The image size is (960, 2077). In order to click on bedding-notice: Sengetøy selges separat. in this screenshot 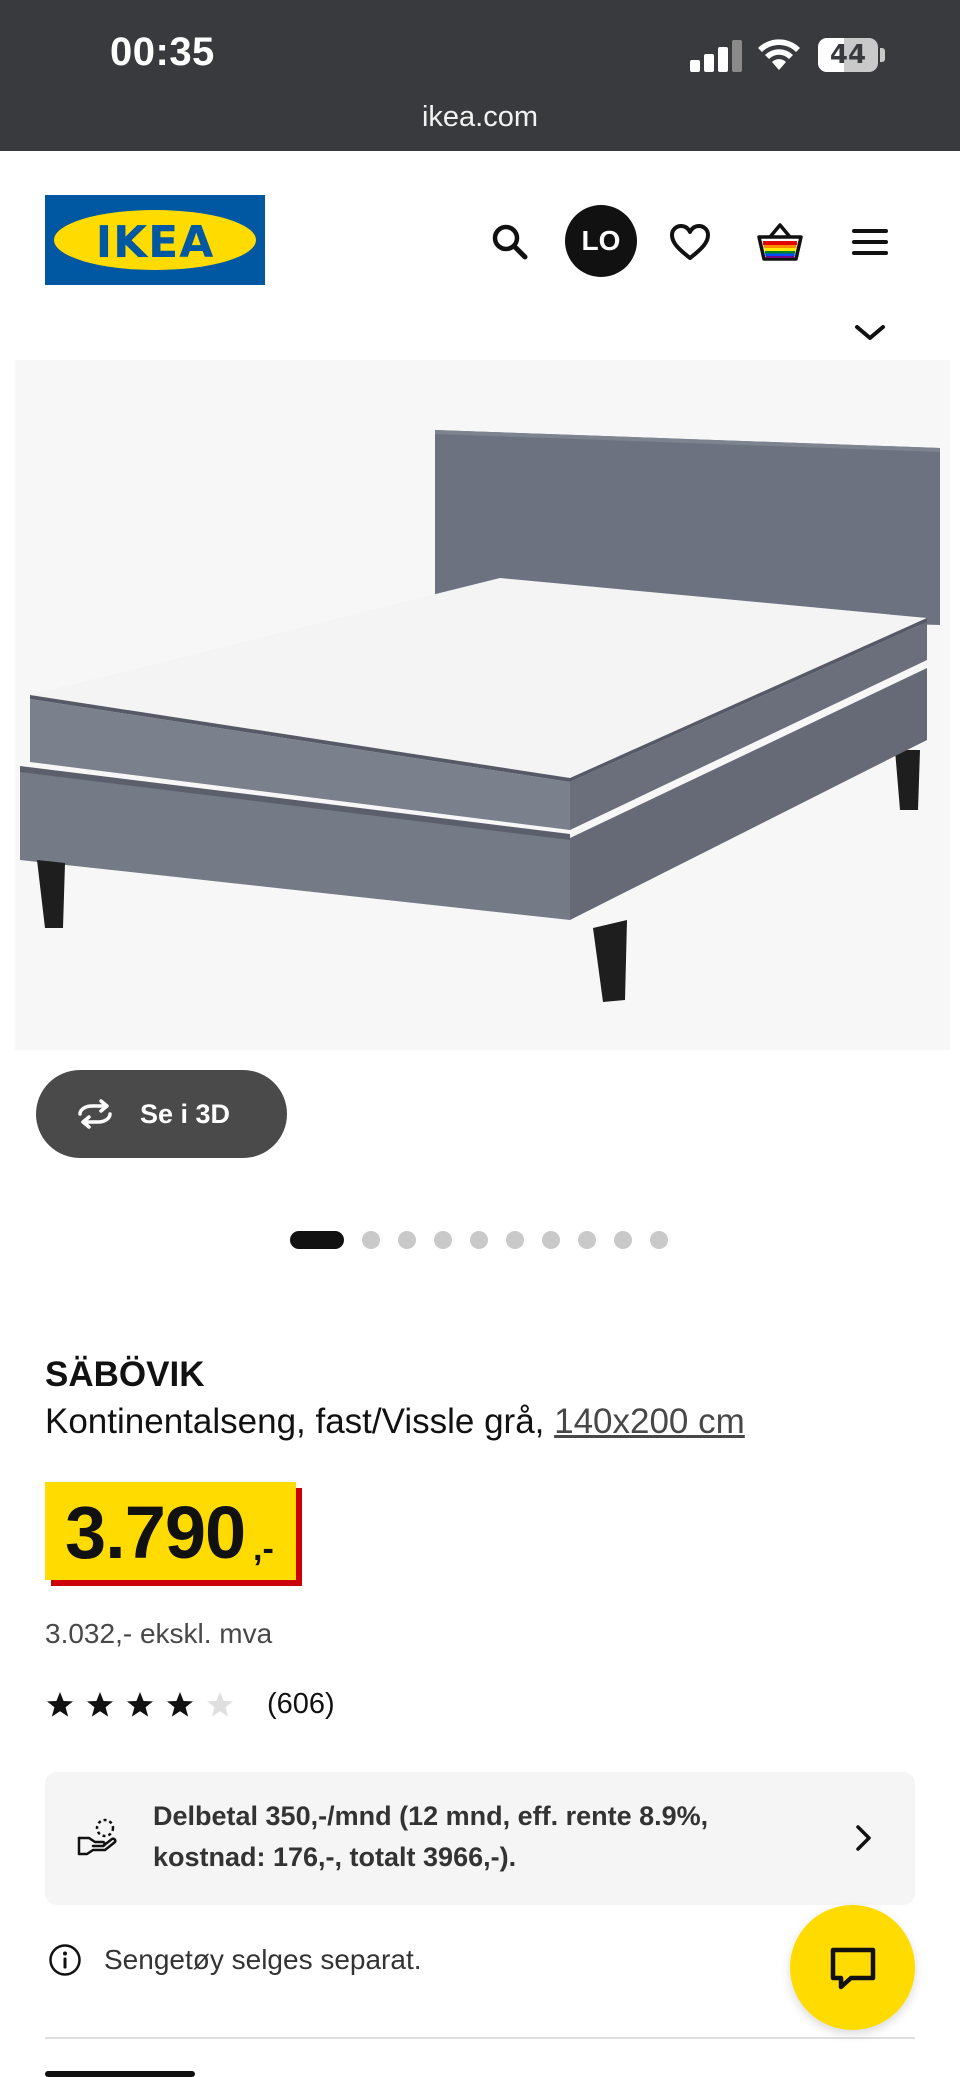, I will do `click(235, 1960)`.